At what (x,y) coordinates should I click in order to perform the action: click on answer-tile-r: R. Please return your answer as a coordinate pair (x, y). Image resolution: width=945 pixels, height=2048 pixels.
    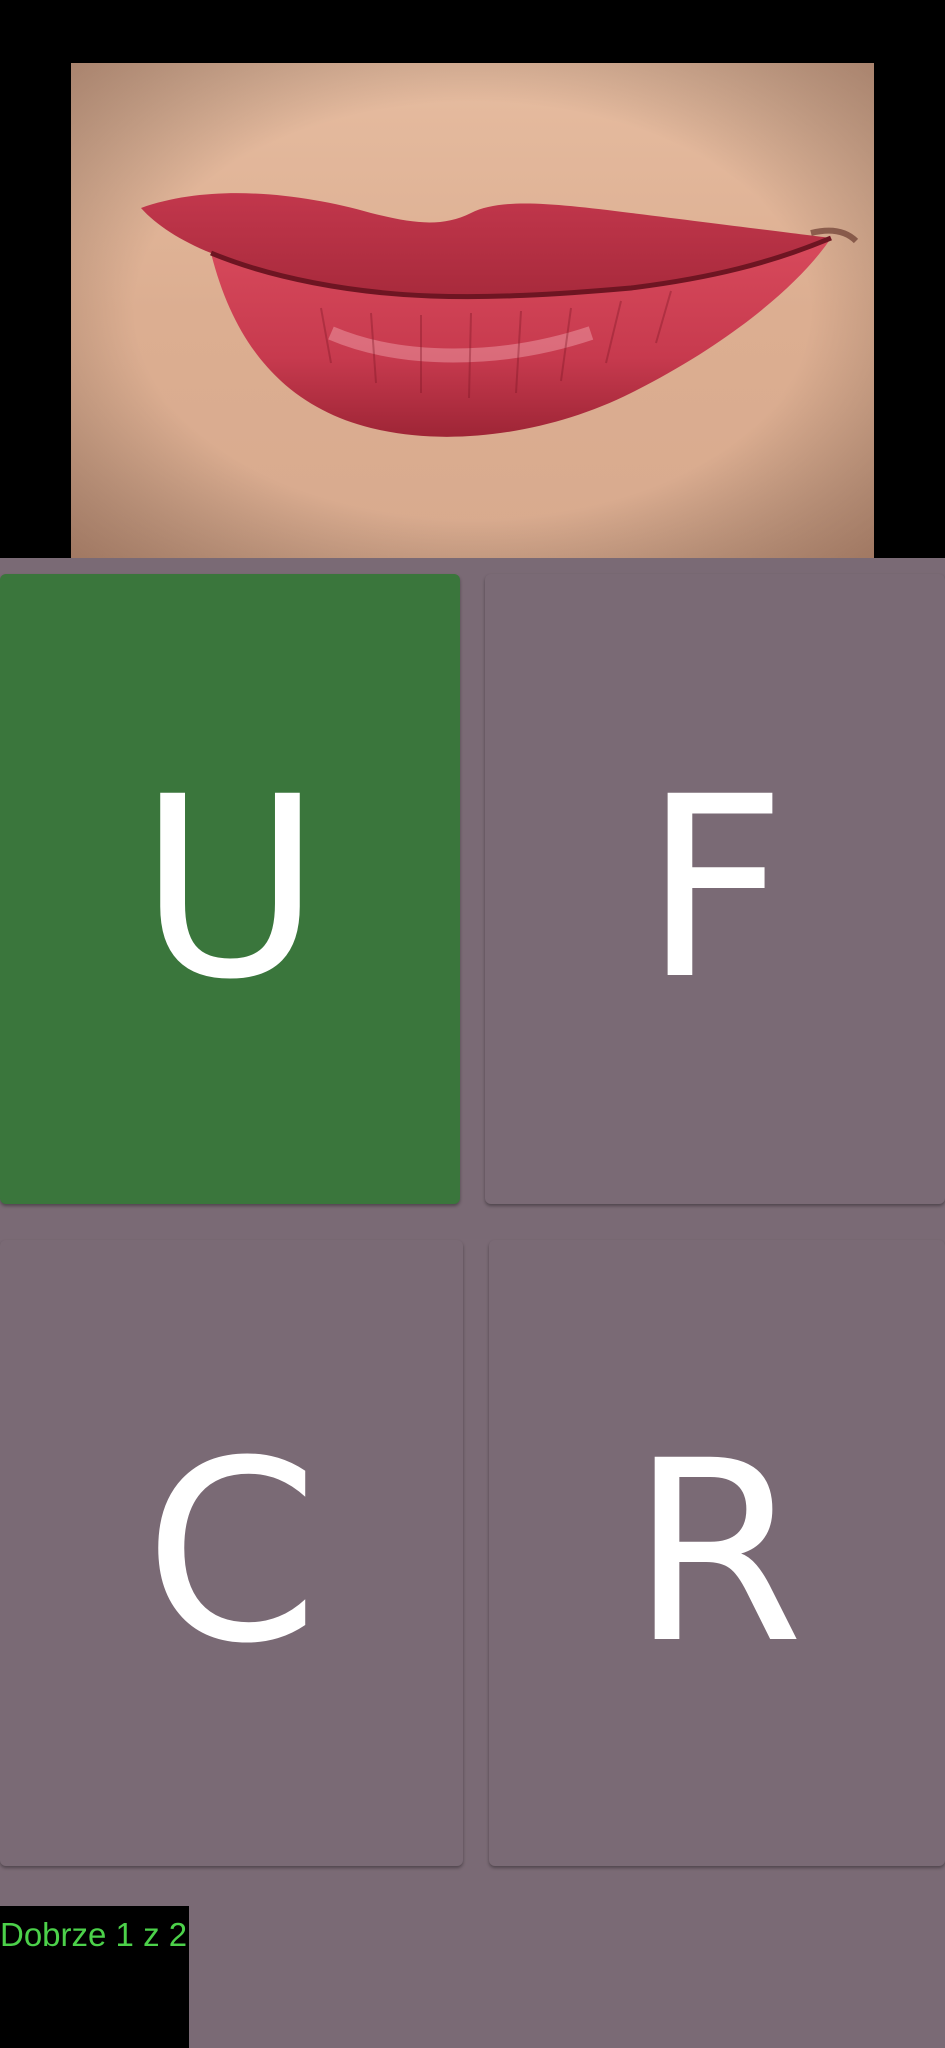
    Looking at the image, I should click on (717, 1553).